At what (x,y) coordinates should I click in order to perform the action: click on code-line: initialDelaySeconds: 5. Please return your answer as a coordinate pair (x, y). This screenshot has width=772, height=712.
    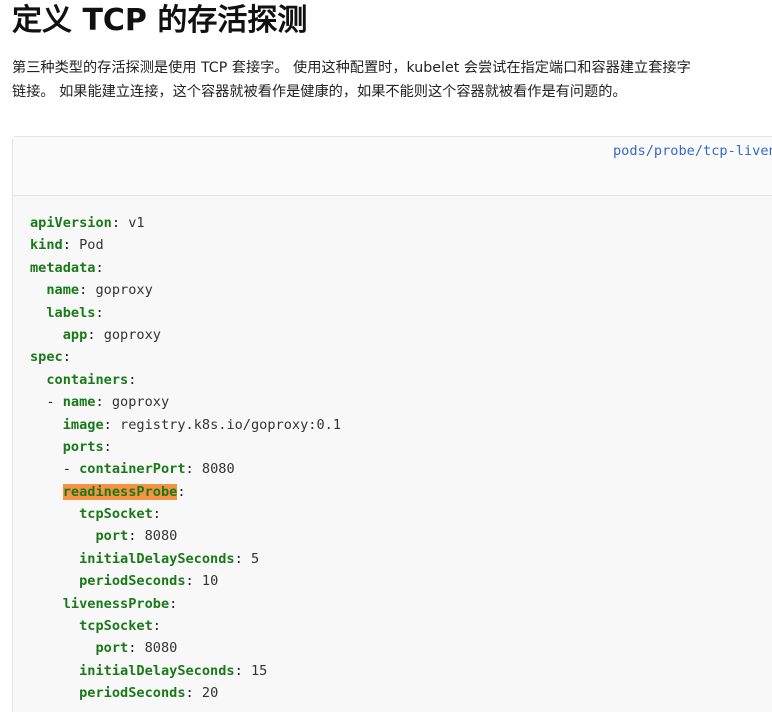
    Looking at the image, I should click on (169, 558).